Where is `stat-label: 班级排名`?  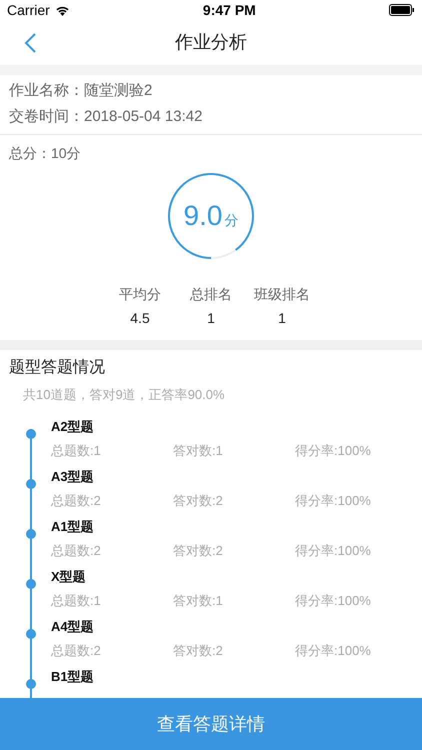
stat-label: 班级排名 is located at coordinates (282, 294).